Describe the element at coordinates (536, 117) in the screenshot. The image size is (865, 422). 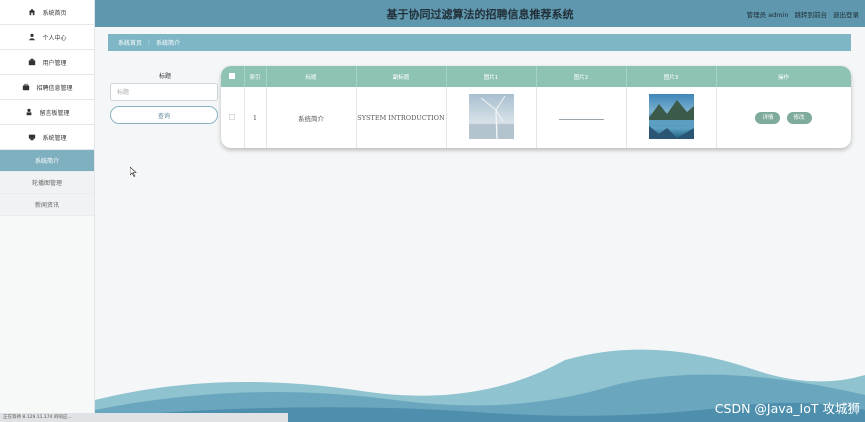
I see `table-row: 1 系统简介 SYSTEM INTRODUCTION 详情 修改` at that location.